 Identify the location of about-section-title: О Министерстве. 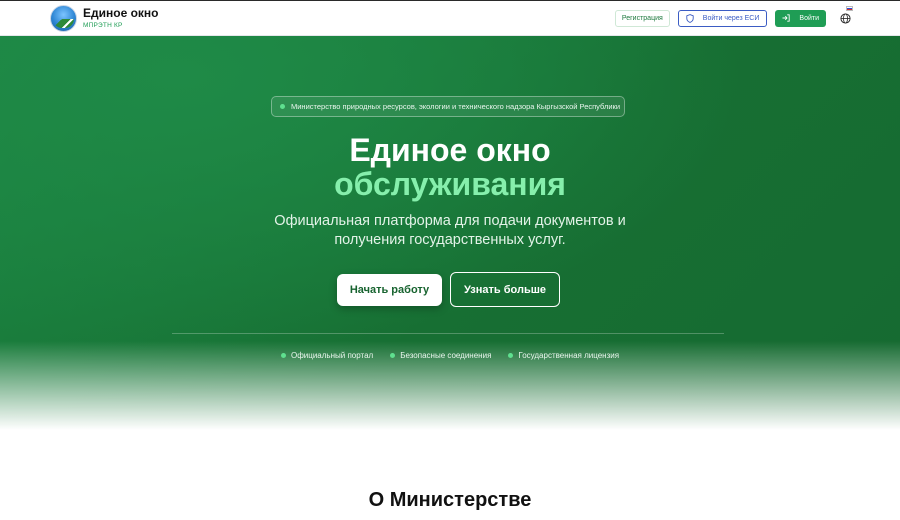
(450, 500).